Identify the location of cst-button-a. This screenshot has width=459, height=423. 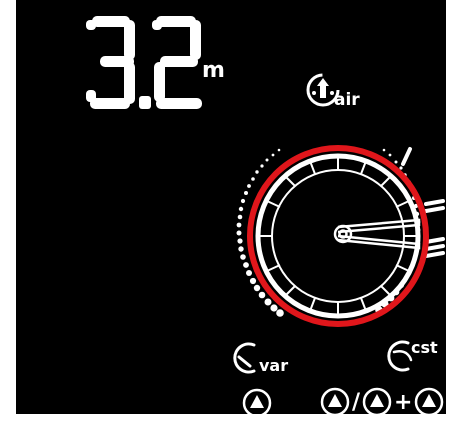
(335, 400).